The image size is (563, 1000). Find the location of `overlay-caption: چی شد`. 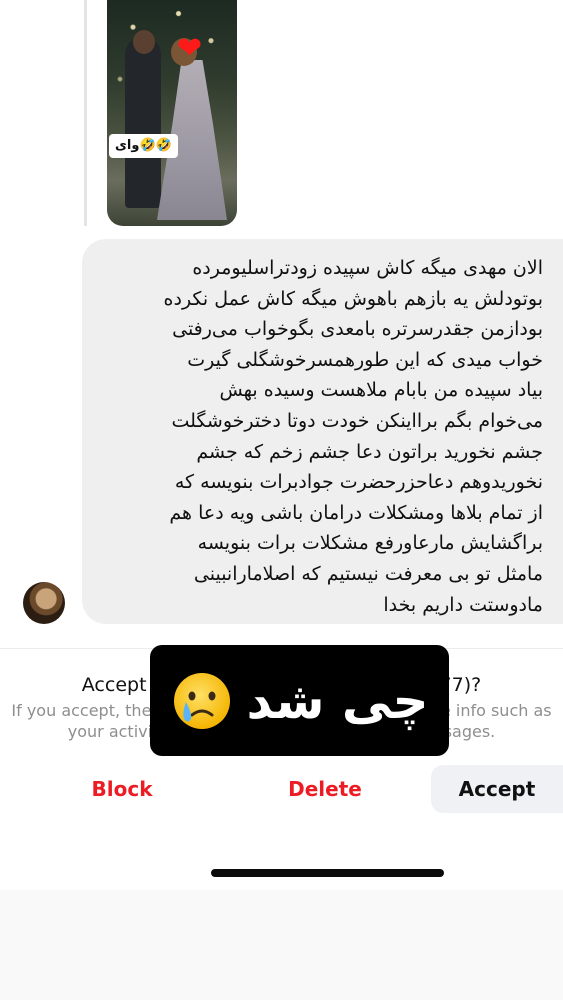

overlay-caption: چی شد is located at coordinates (337, 700).